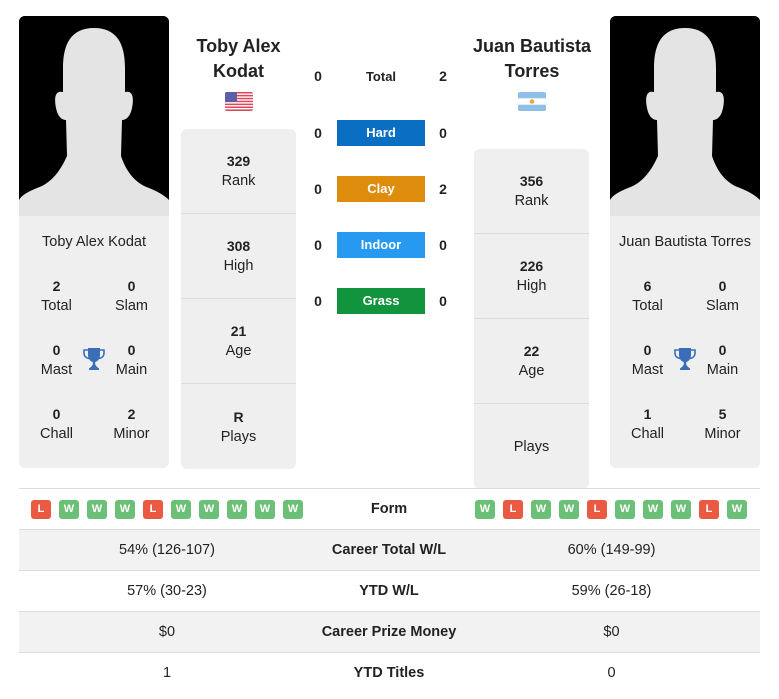  Describe the element at coordinates (722, 424) in the screenshot. I see `player2-titles-minor: 5 Minor` at that location.